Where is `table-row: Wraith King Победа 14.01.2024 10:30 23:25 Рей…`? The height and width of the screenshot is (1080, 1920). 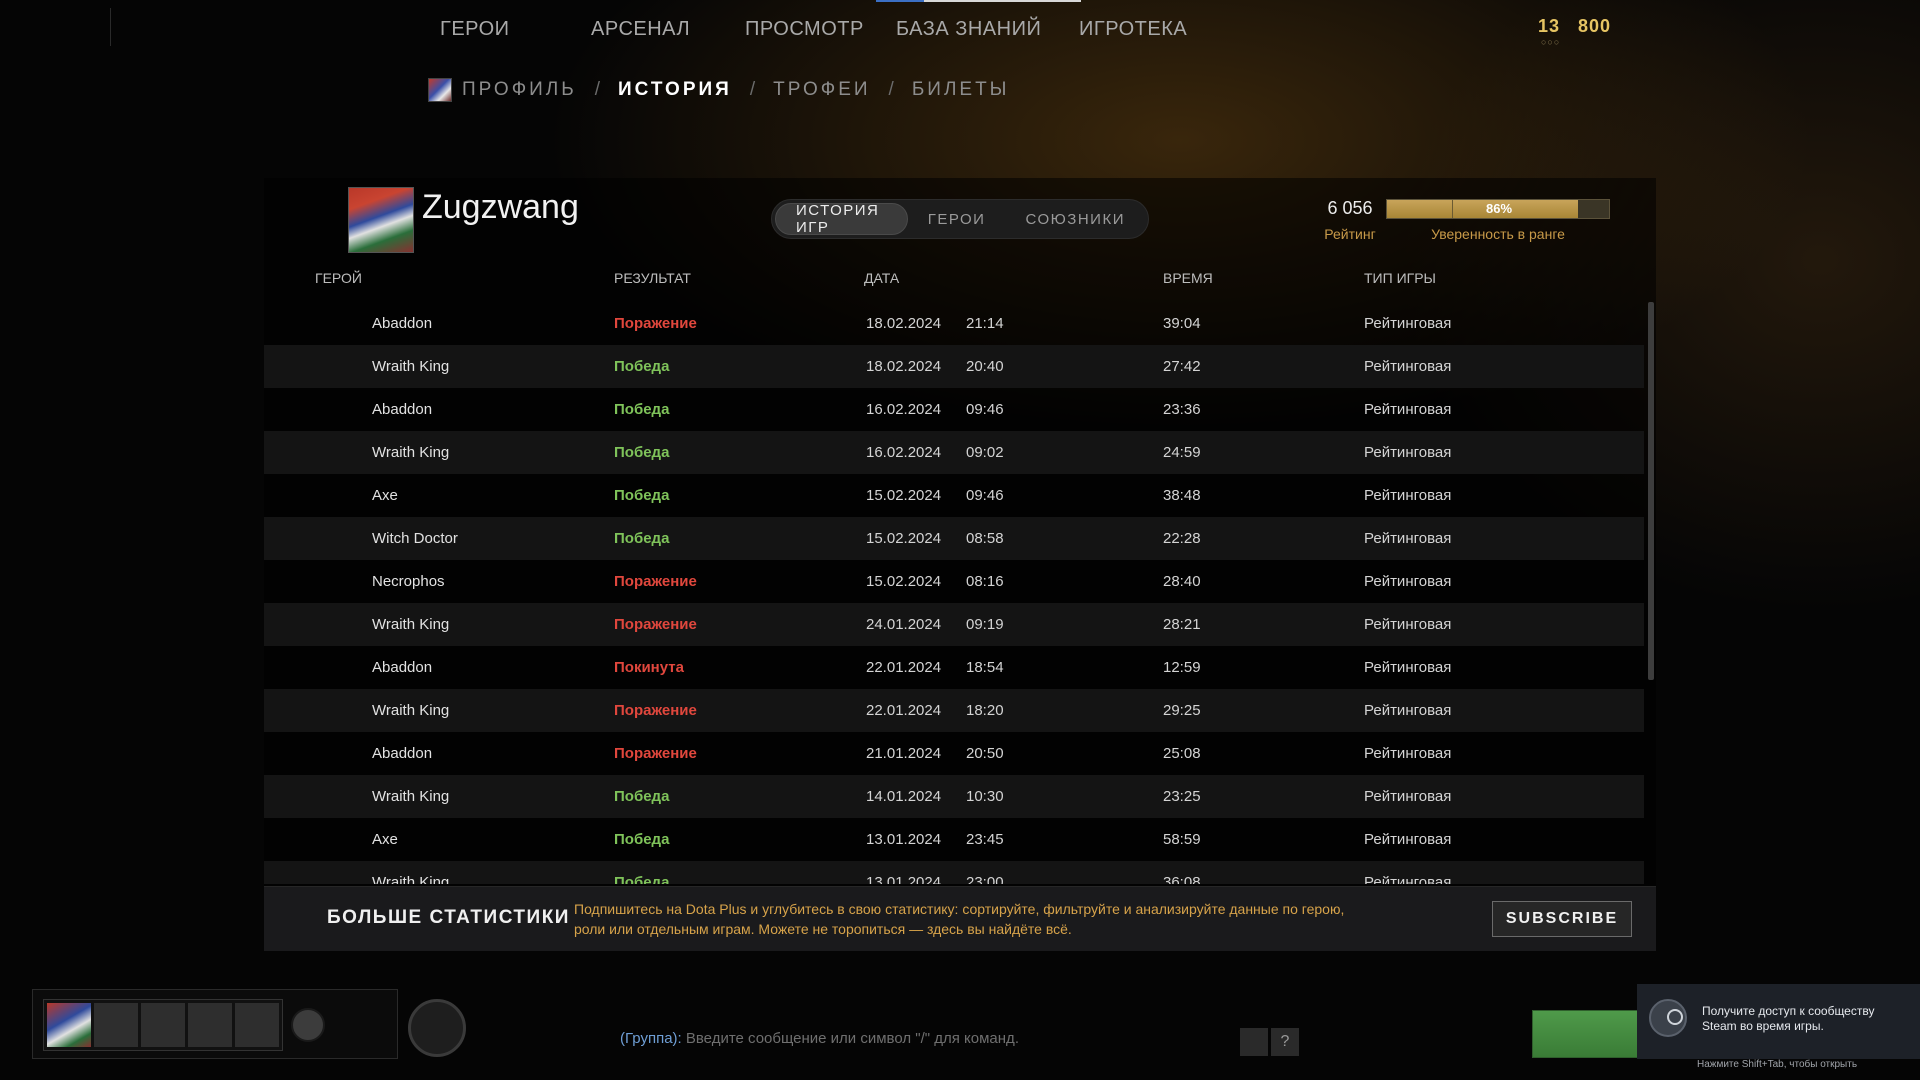 table-row: Wraith King Победа 14.01.2024 10:30 23:25 Рей… is located at coordinates (954, 796).